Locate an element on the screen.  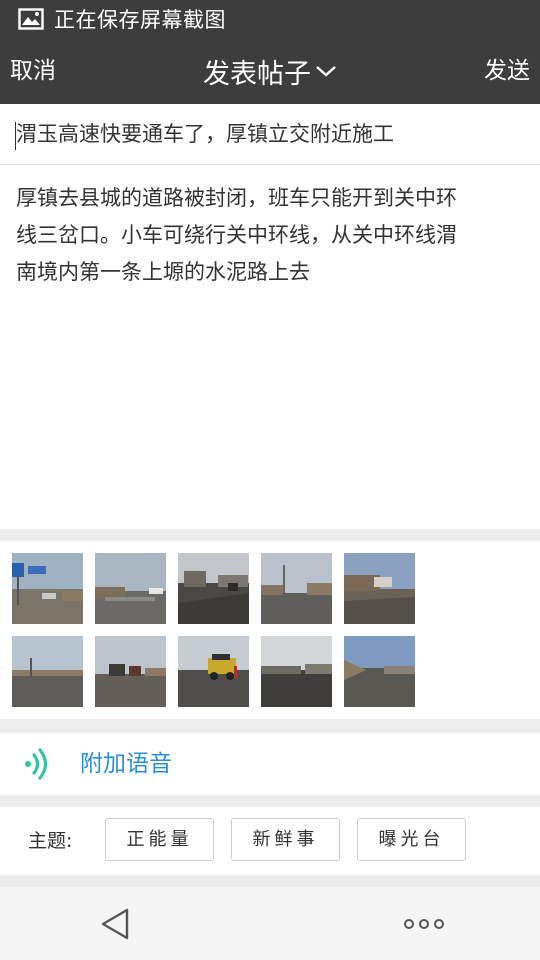
back-triangle-icon is located at coordinates (115, 924).